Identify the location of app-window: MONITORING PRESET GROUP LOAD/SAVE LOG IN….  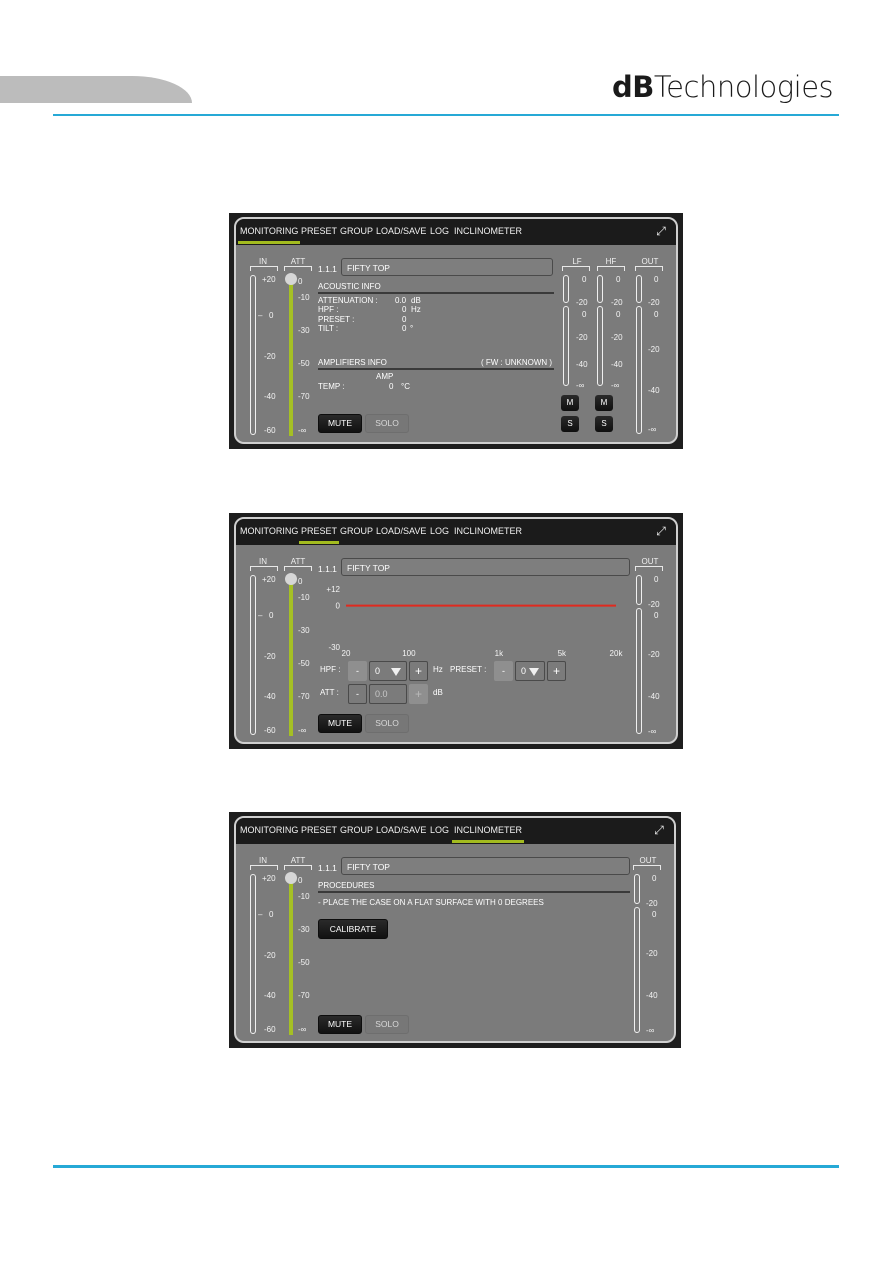
(456, 330).